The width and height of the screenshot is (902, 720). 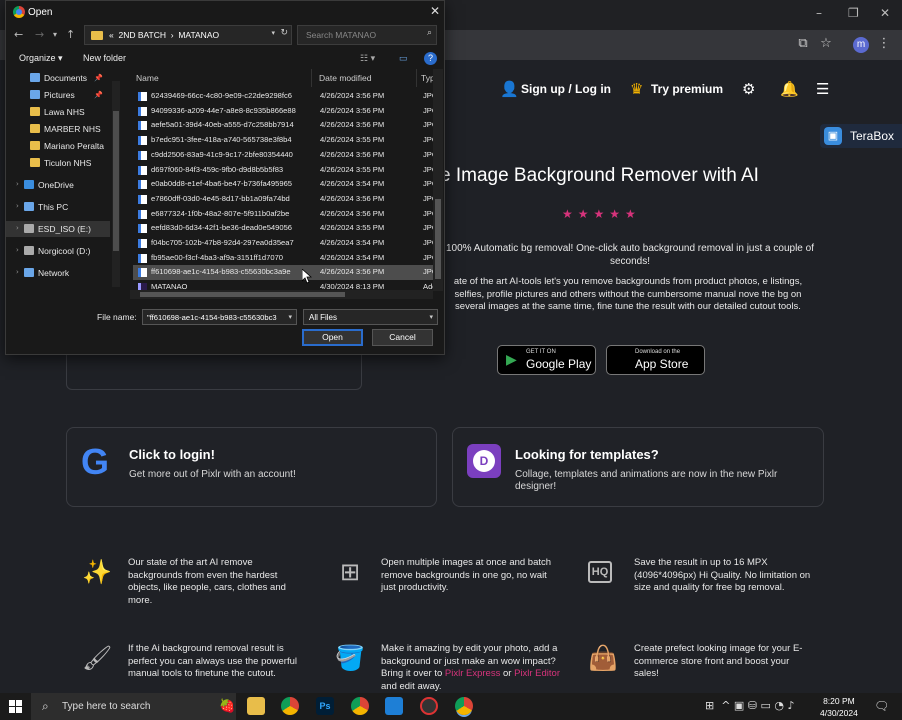 I want to click on close-window-button: ✕, so click(x=885, y=13).